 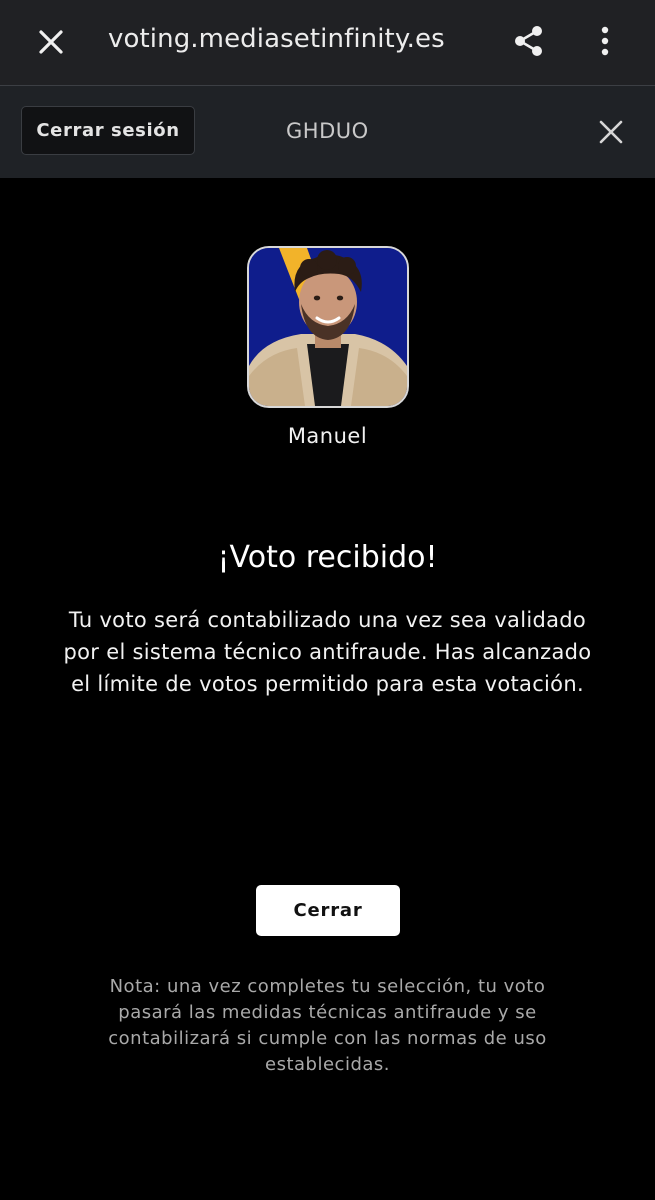 I want to click on vote-received-title: ¡Voto recibido!, so click(x=327, y=557).